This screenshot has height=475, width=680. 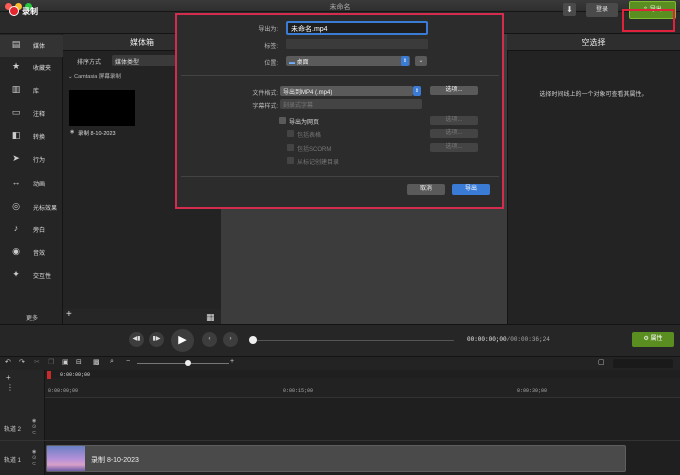 I want to click on record-button-label: 录制, so click(x=30, y=11).